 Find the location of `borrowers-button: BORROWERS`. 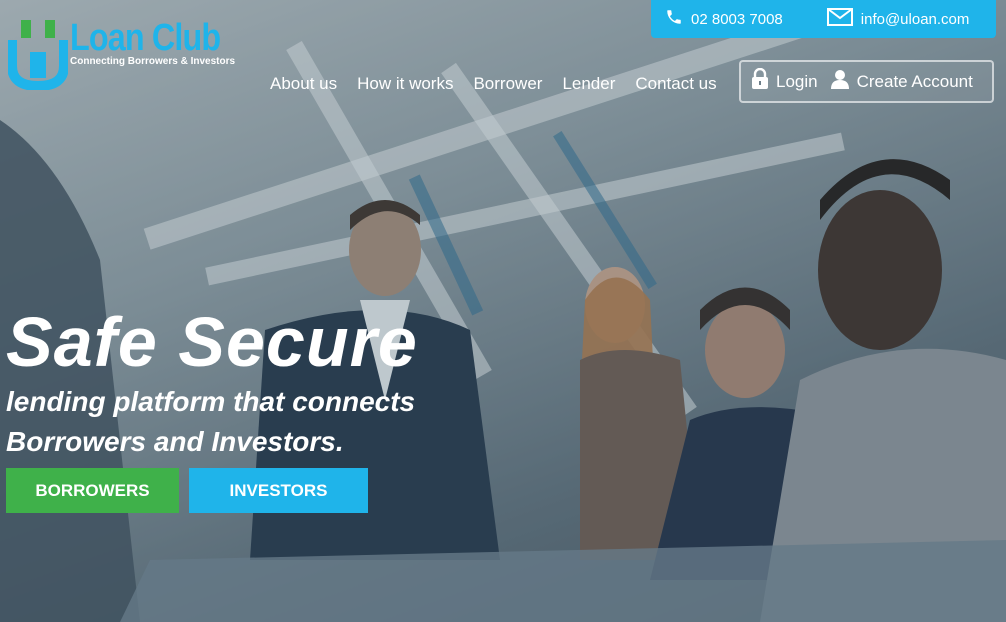

borrowers-button: BORROWERS is located at coordinates (92, 490).